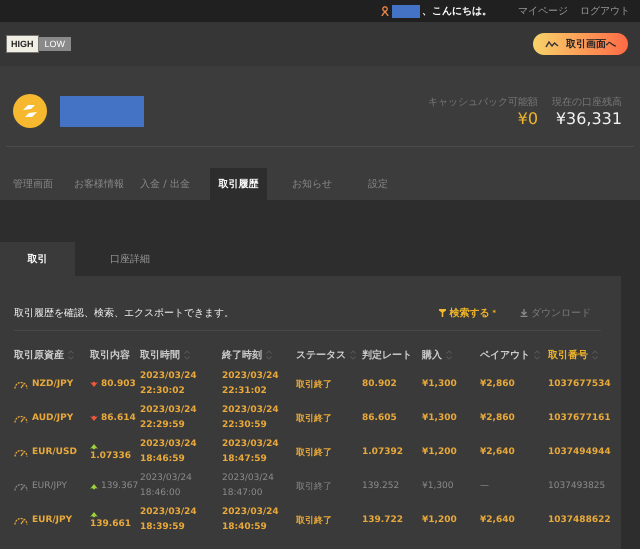 The image size is (640, 549). What do you see at coordinates (169, 520) in the screenshot?
I see `open-time: 2023/03/24 18:39:59` at bounding box center [169, 520].